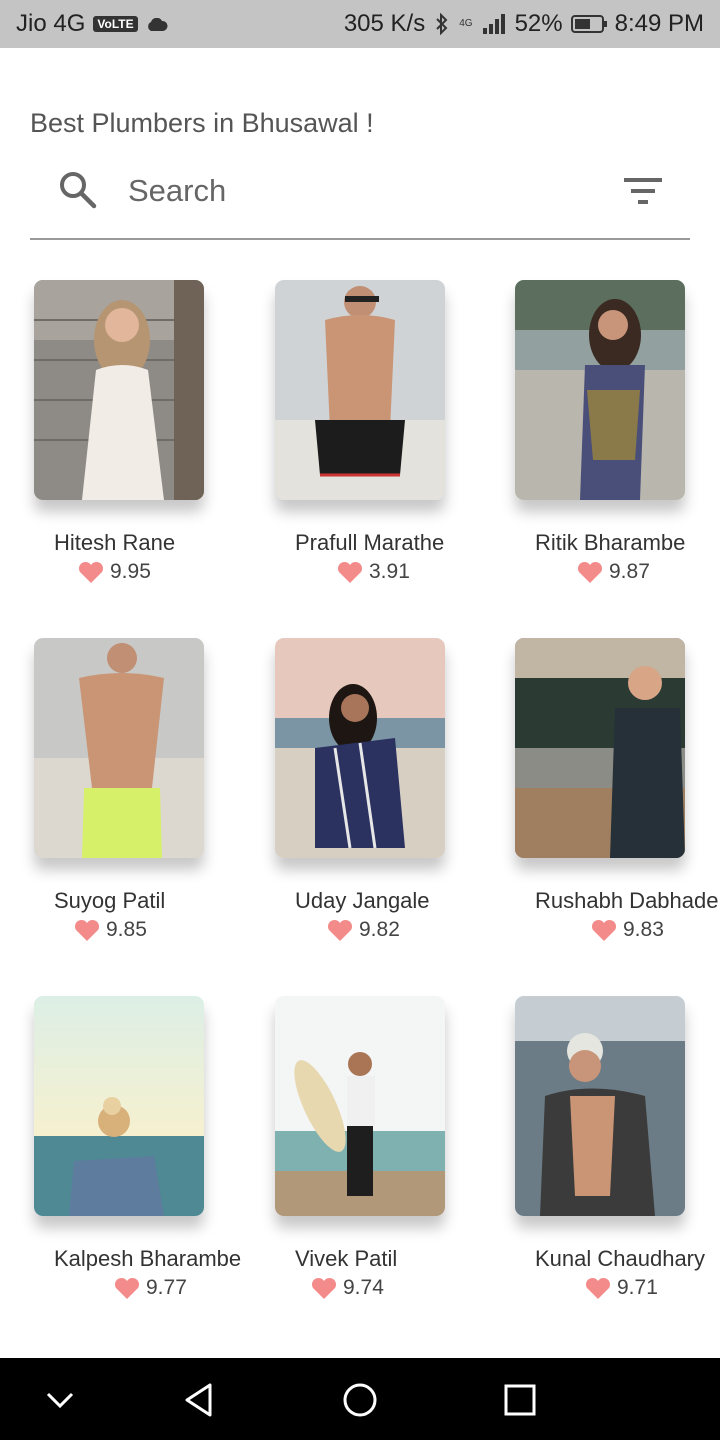  What do you see at coordinates (379, 929) in the screenshot?
I see `rating-value: 9.82` at bounding box center [379, 929].